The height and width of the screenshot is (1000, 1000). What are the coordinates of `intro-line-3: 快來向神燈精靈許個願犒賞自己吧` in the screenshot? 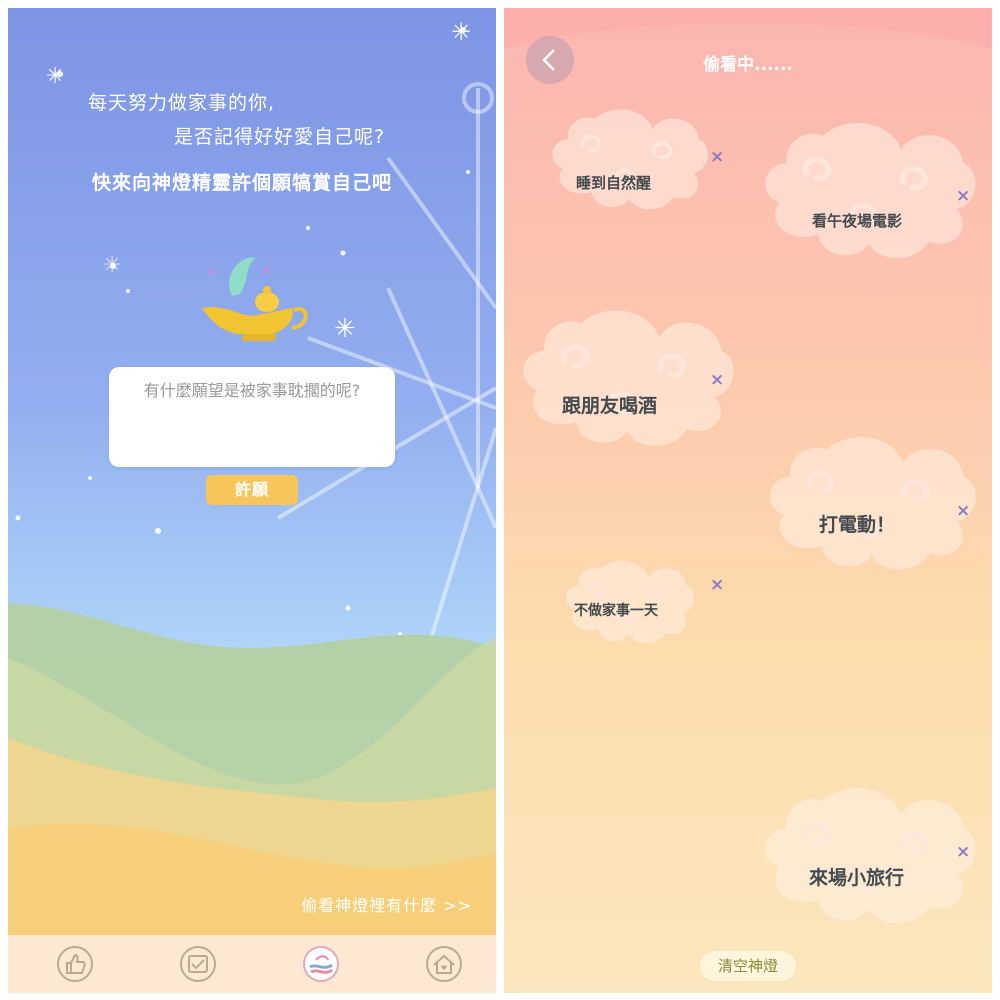 It's located at (242, 183).